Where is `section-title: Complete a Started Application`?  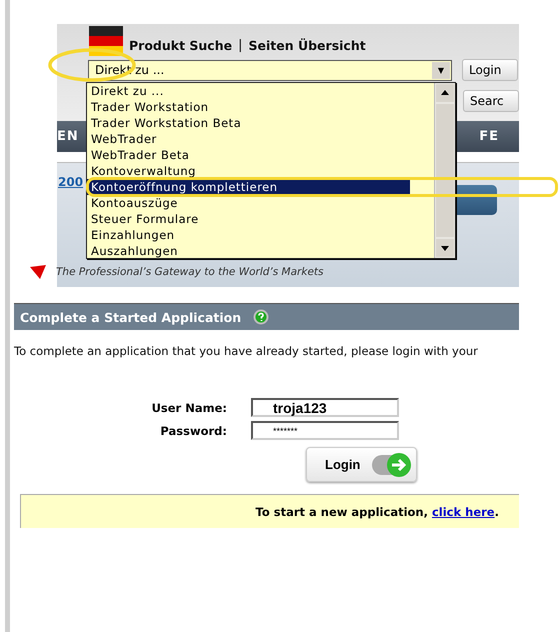 section-title: Complete a Started Application is located at coordinates (131, 317).